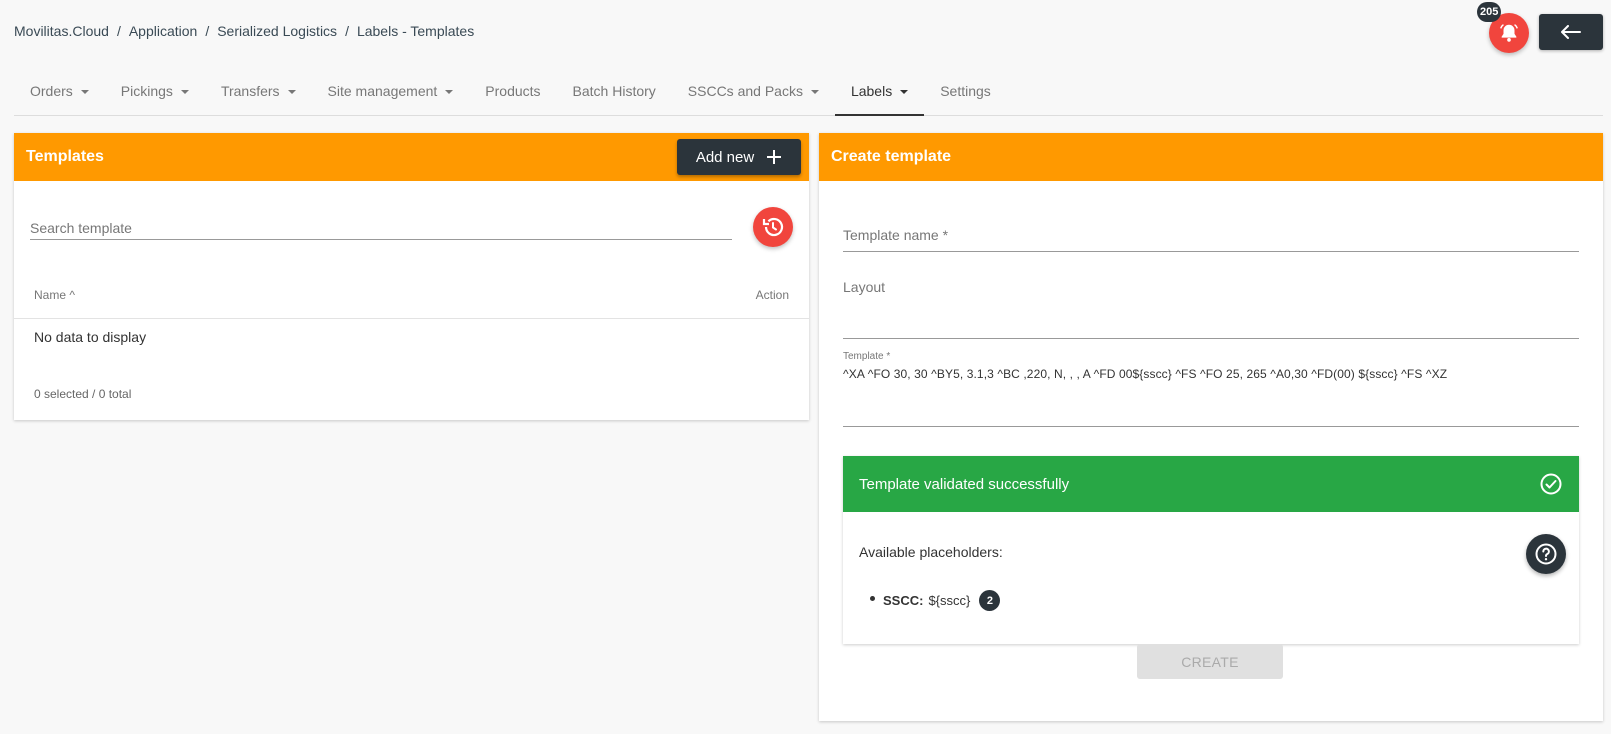 This screenshot has width=1611, height=734. I want to click on tab-settings: Settings, so click(965, 95).